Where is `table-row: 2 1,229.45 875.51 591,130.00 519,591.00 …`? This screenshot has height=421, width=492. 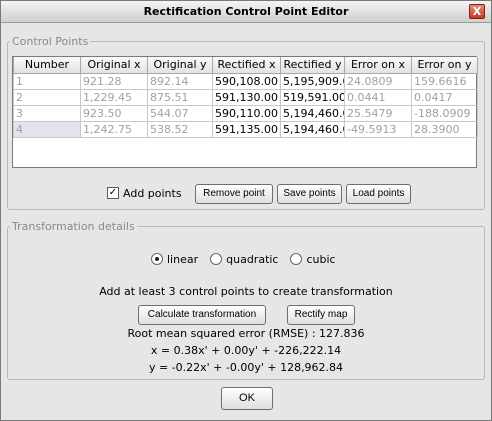
table-row: 2 1,229.45 875.51 591,130.00 519,591.00 … is located at coordinates (245, 97).